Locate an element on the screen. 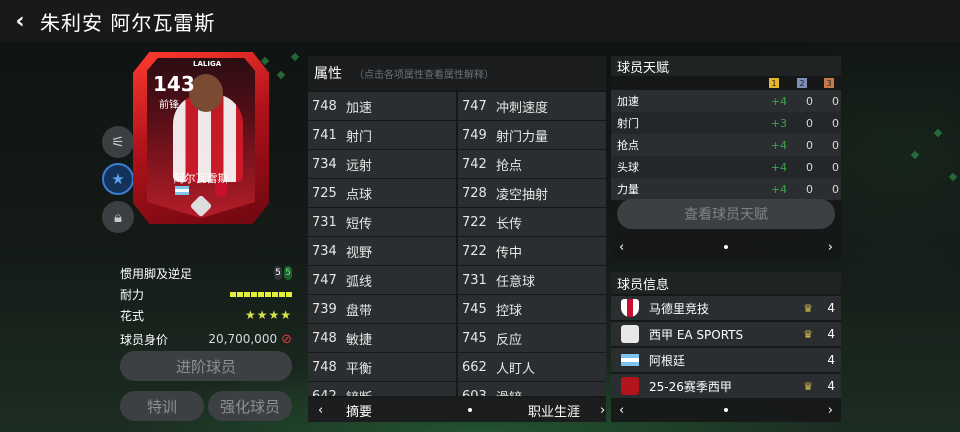 The width and height of the screenshot is (960, 432). player-info-row: 25-26赛季西甲 ♛ 4 is located at coordinates (726, 386).